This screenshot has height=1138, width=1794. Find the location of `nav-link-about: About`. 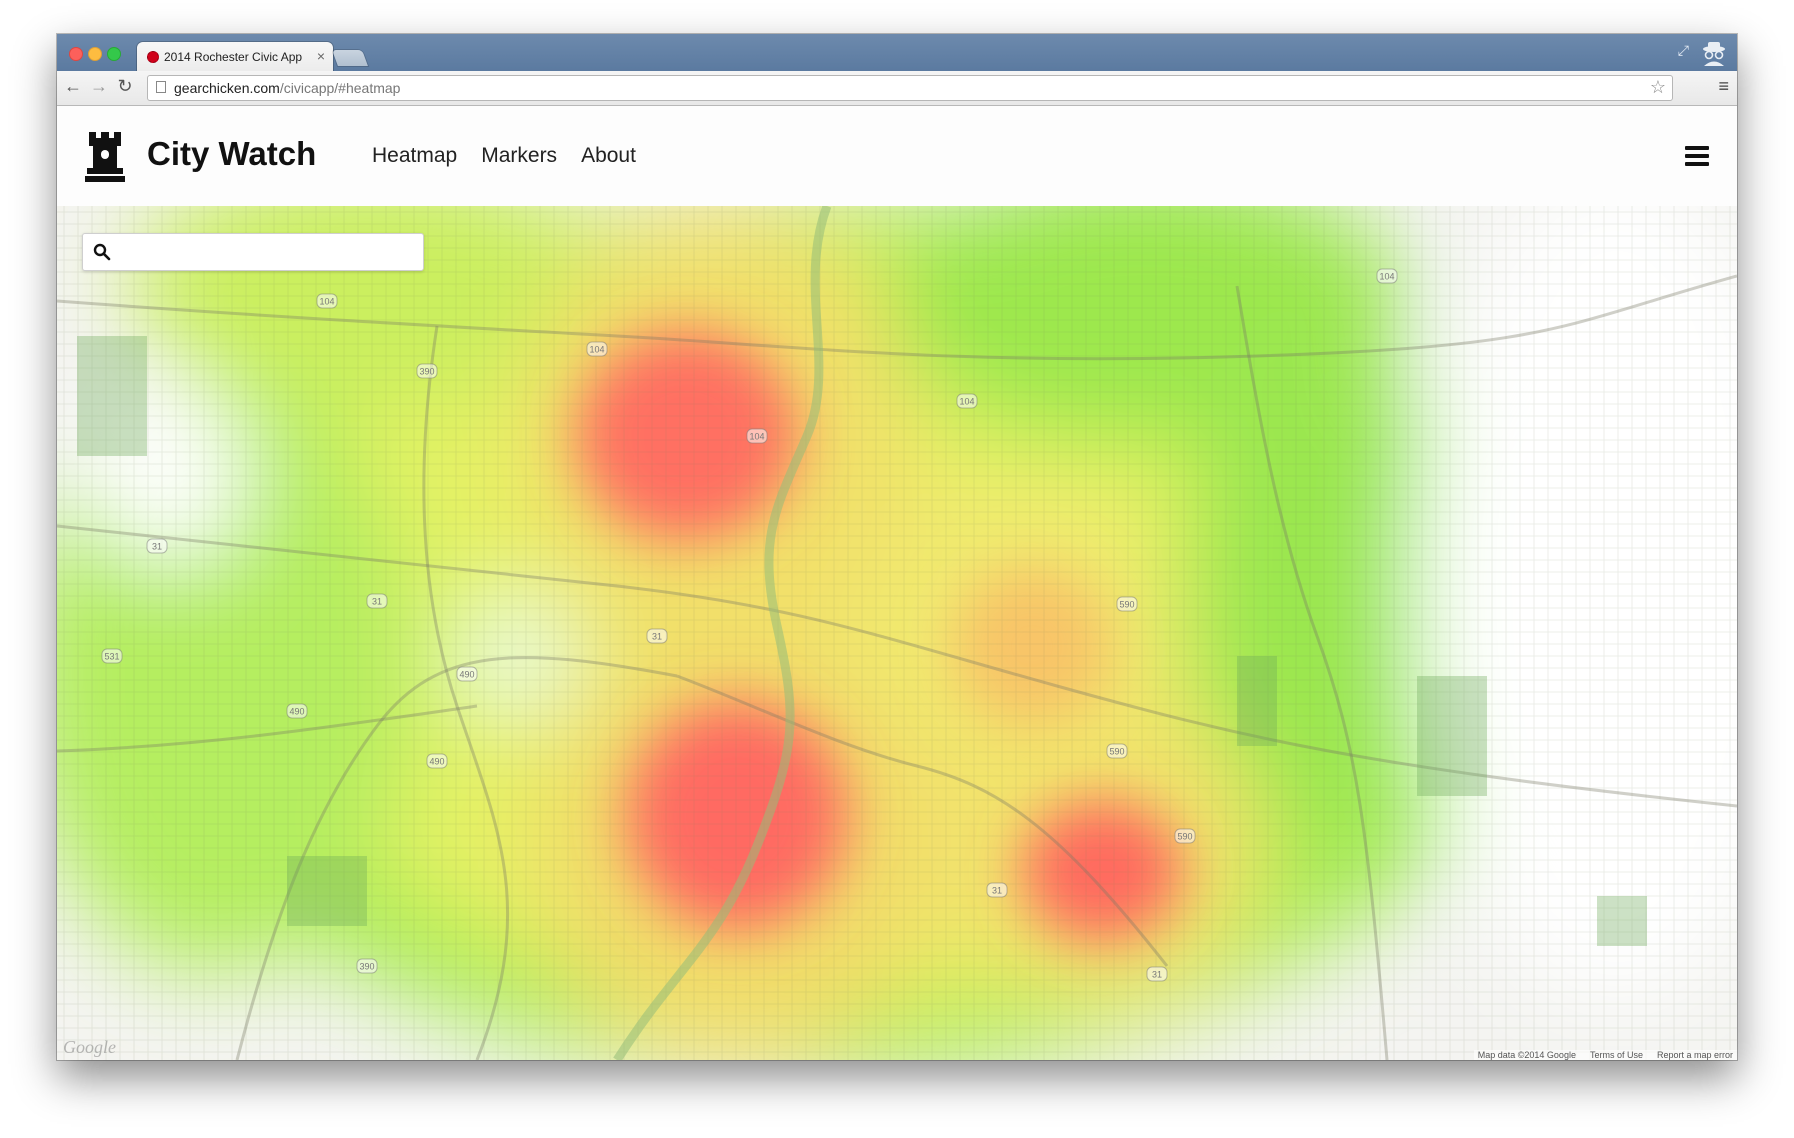

nav-link-about: About is located at coordinates (608, 156).